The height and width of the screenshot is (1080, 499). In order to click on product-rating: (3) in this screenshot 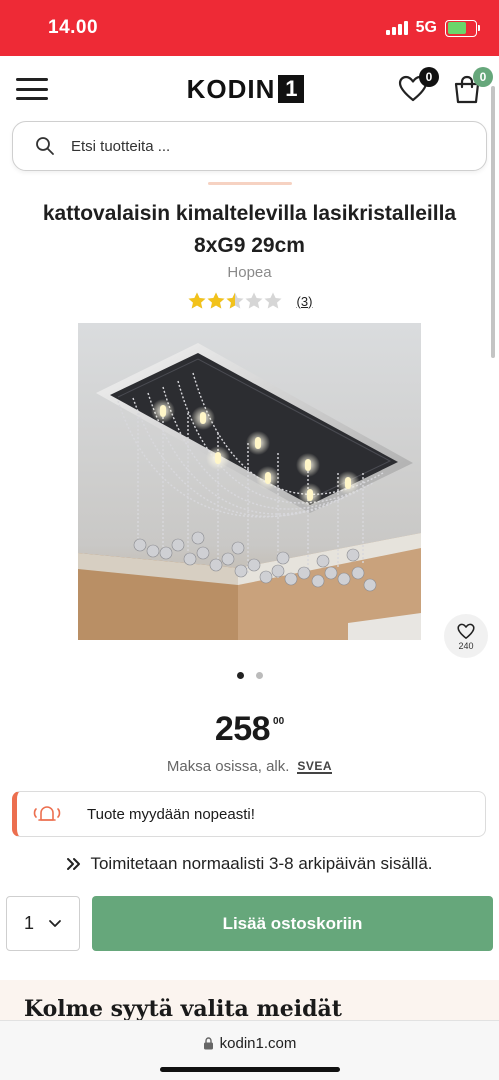, I will do `click(249, 301)`.